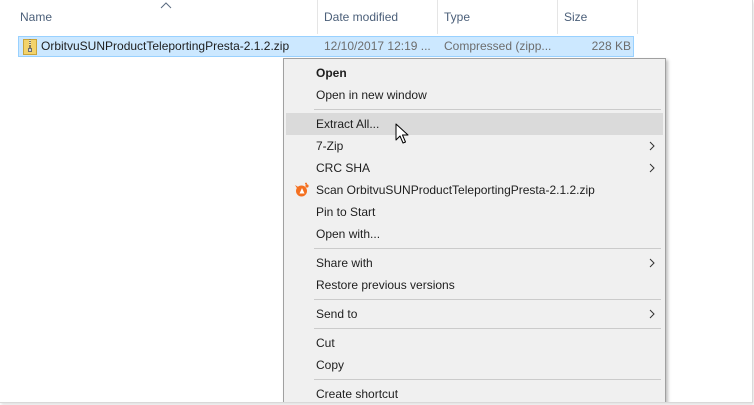  I want to click on column-header-name-label: Name, so click(36, 17).